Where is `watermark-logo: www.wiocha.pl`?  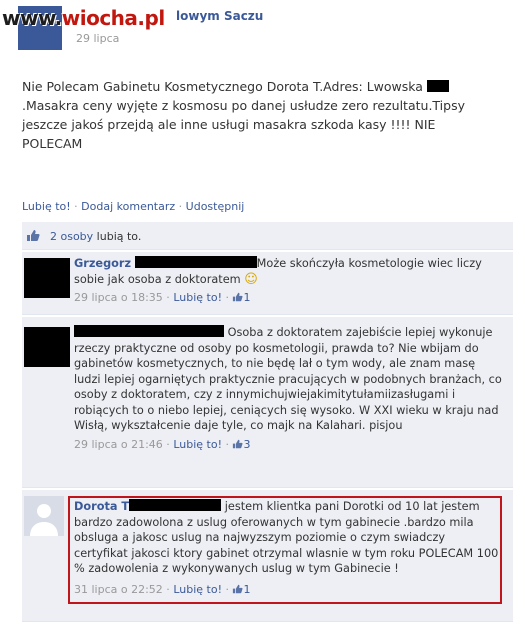
watermark-logo: www.wiocha.pl is located at coordinates (83, 18).